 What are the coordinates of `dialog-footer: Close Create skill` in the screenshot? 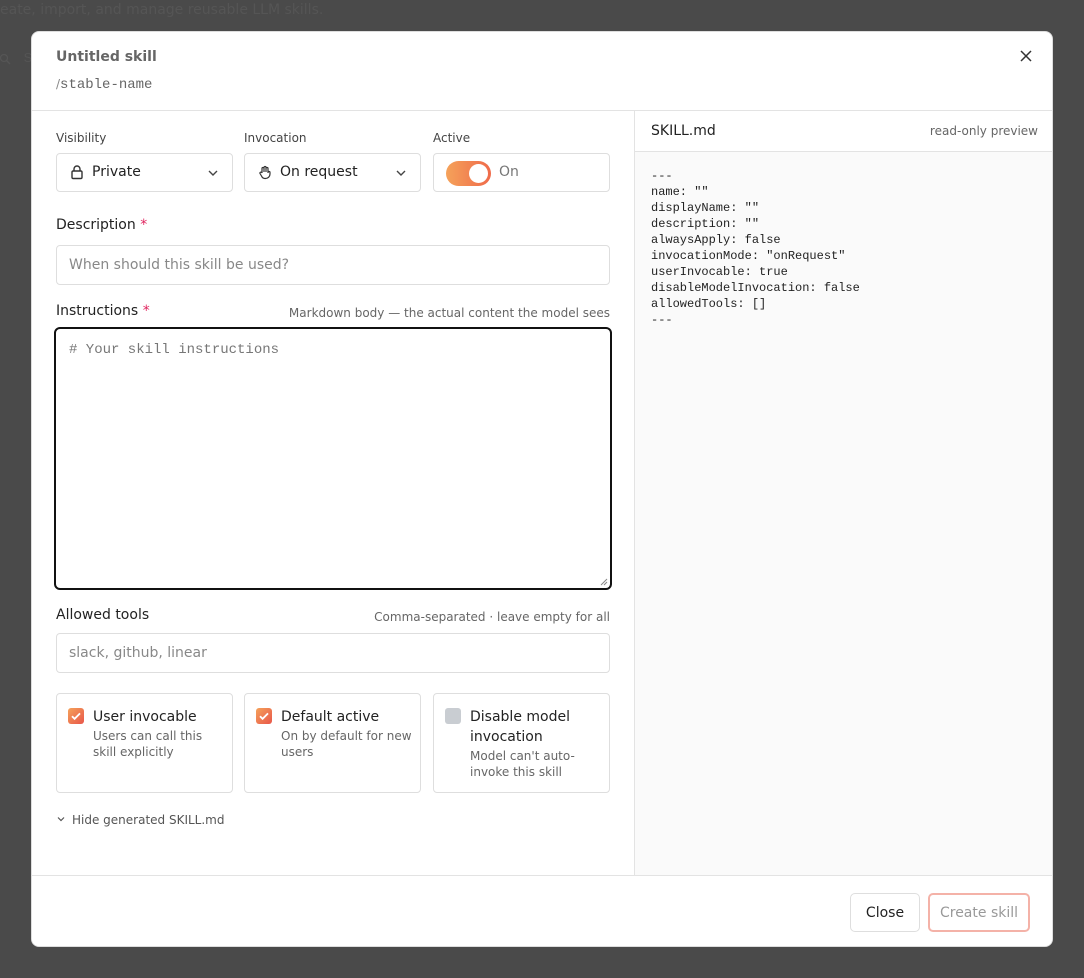 It's located at (542, 910).